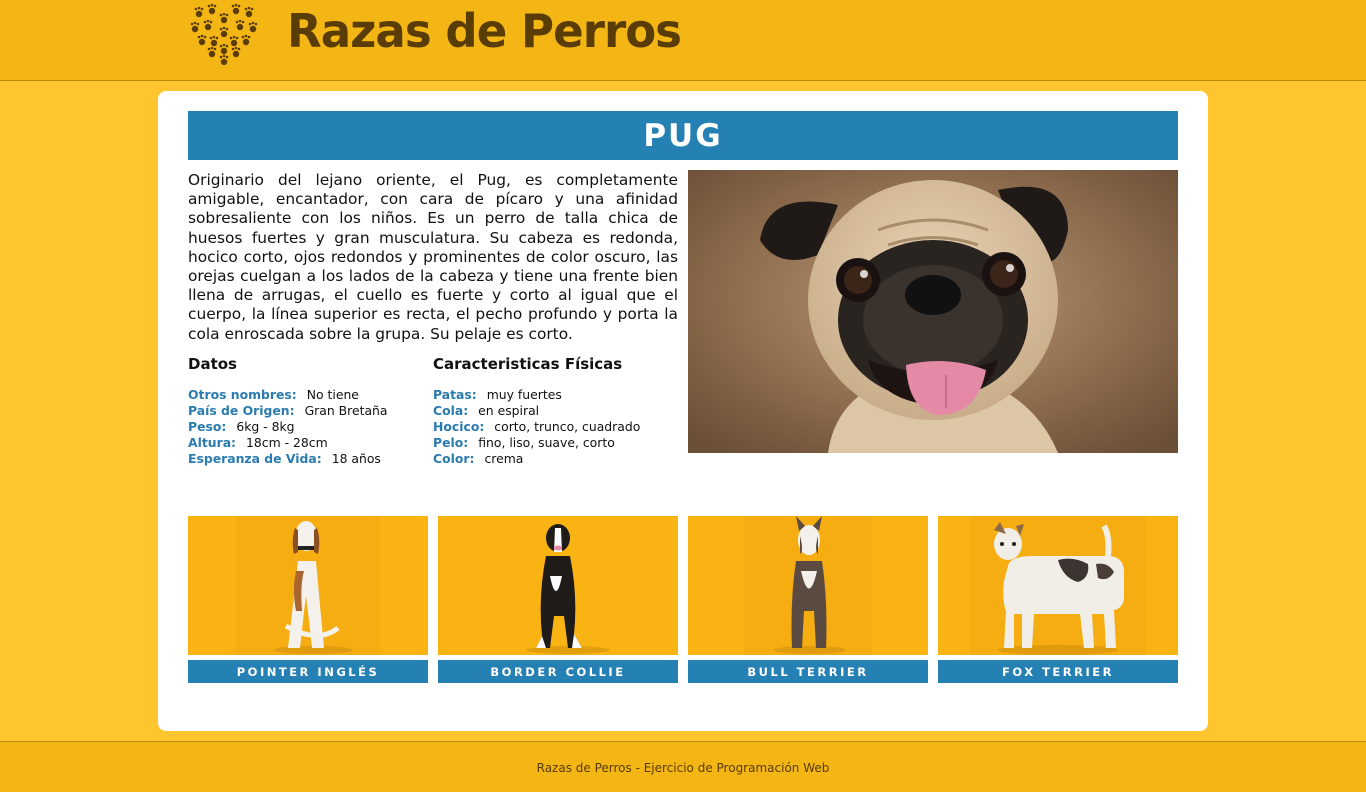 The width and height of the screenshot is (1366, 792). Describe the element at coordinates (454, 458) in the screenshot. I see `fisicas-key: Color:` at that location.